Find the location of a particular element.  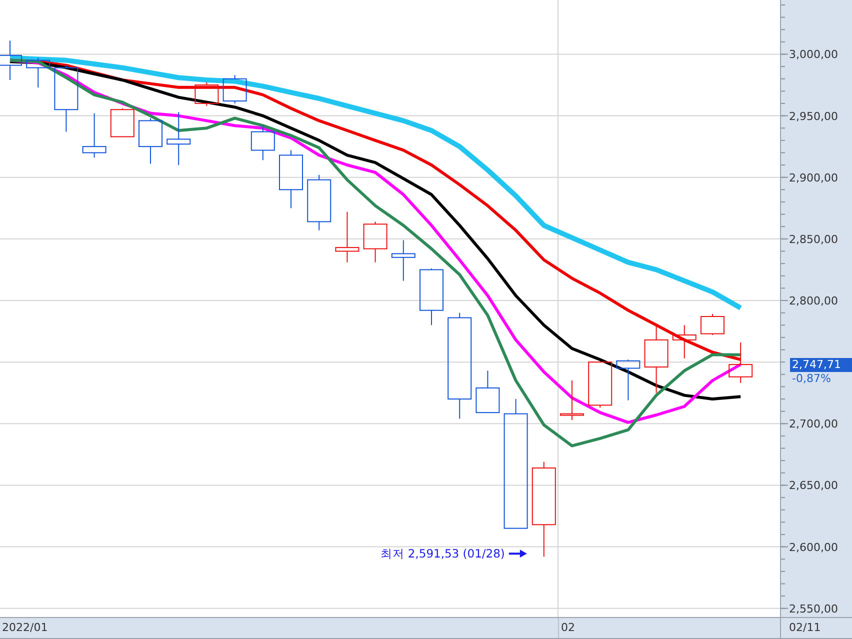

right-arrow-icon is located at coordinates (517, 554).